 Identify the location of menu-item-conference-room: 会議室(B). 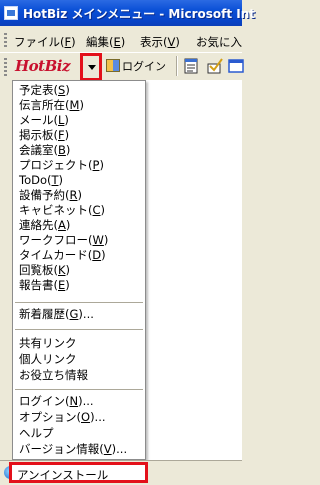
(44, 150).